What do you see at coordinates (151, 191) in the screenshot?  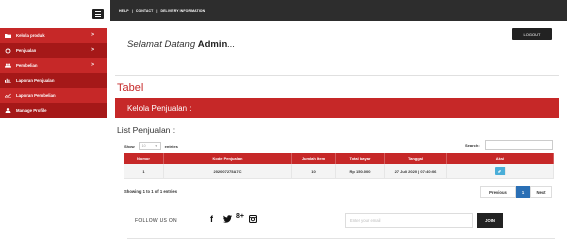 I see `table-info: Showing 1 to 1 of 1 entries` at bounding box center [151, 191].